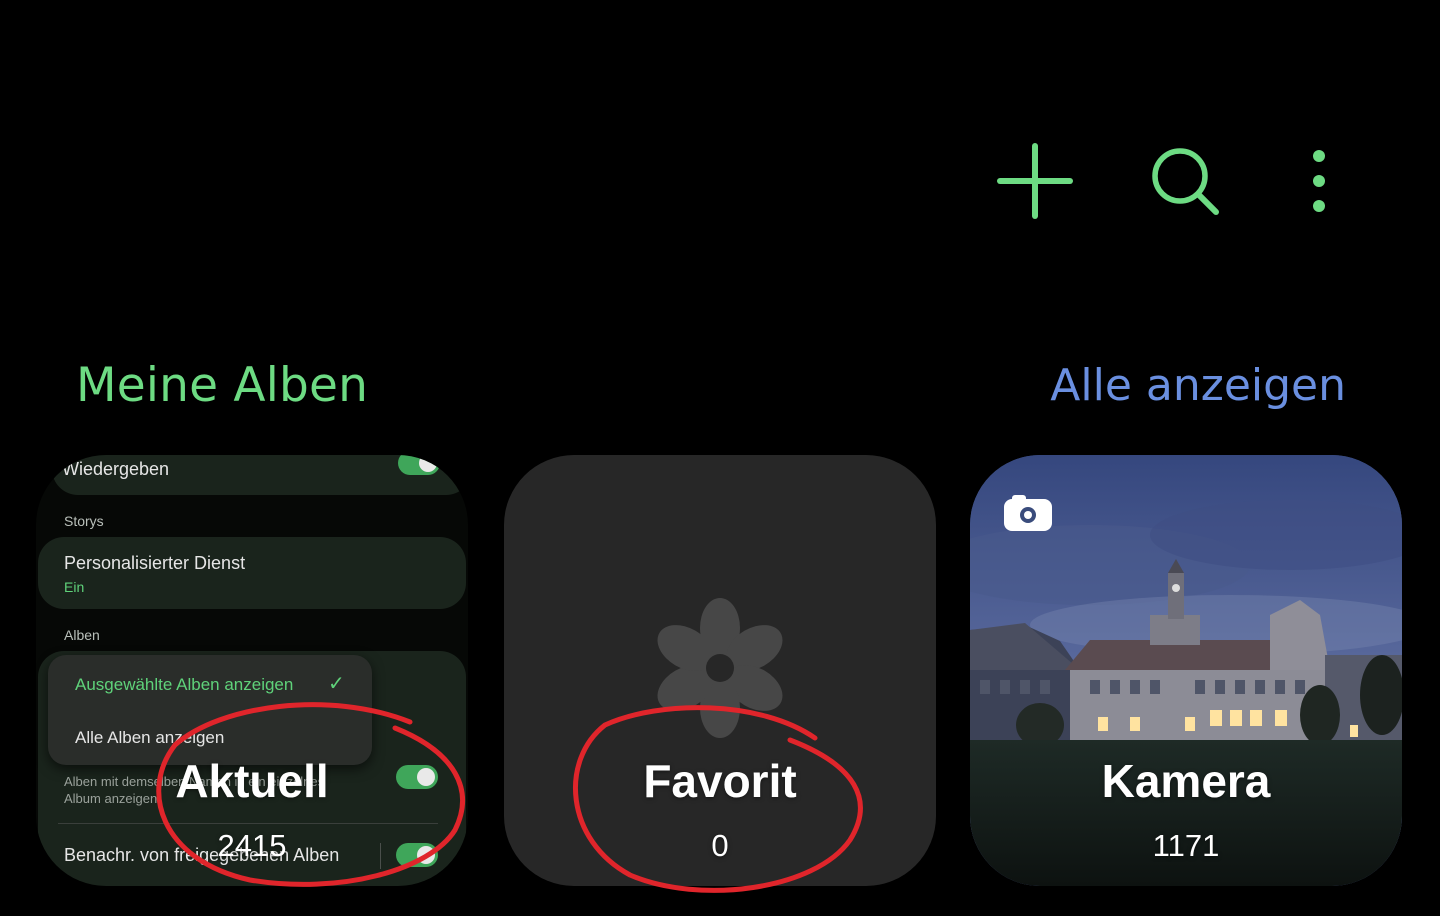  I want to click on album-count: 0, so click(720, 845).